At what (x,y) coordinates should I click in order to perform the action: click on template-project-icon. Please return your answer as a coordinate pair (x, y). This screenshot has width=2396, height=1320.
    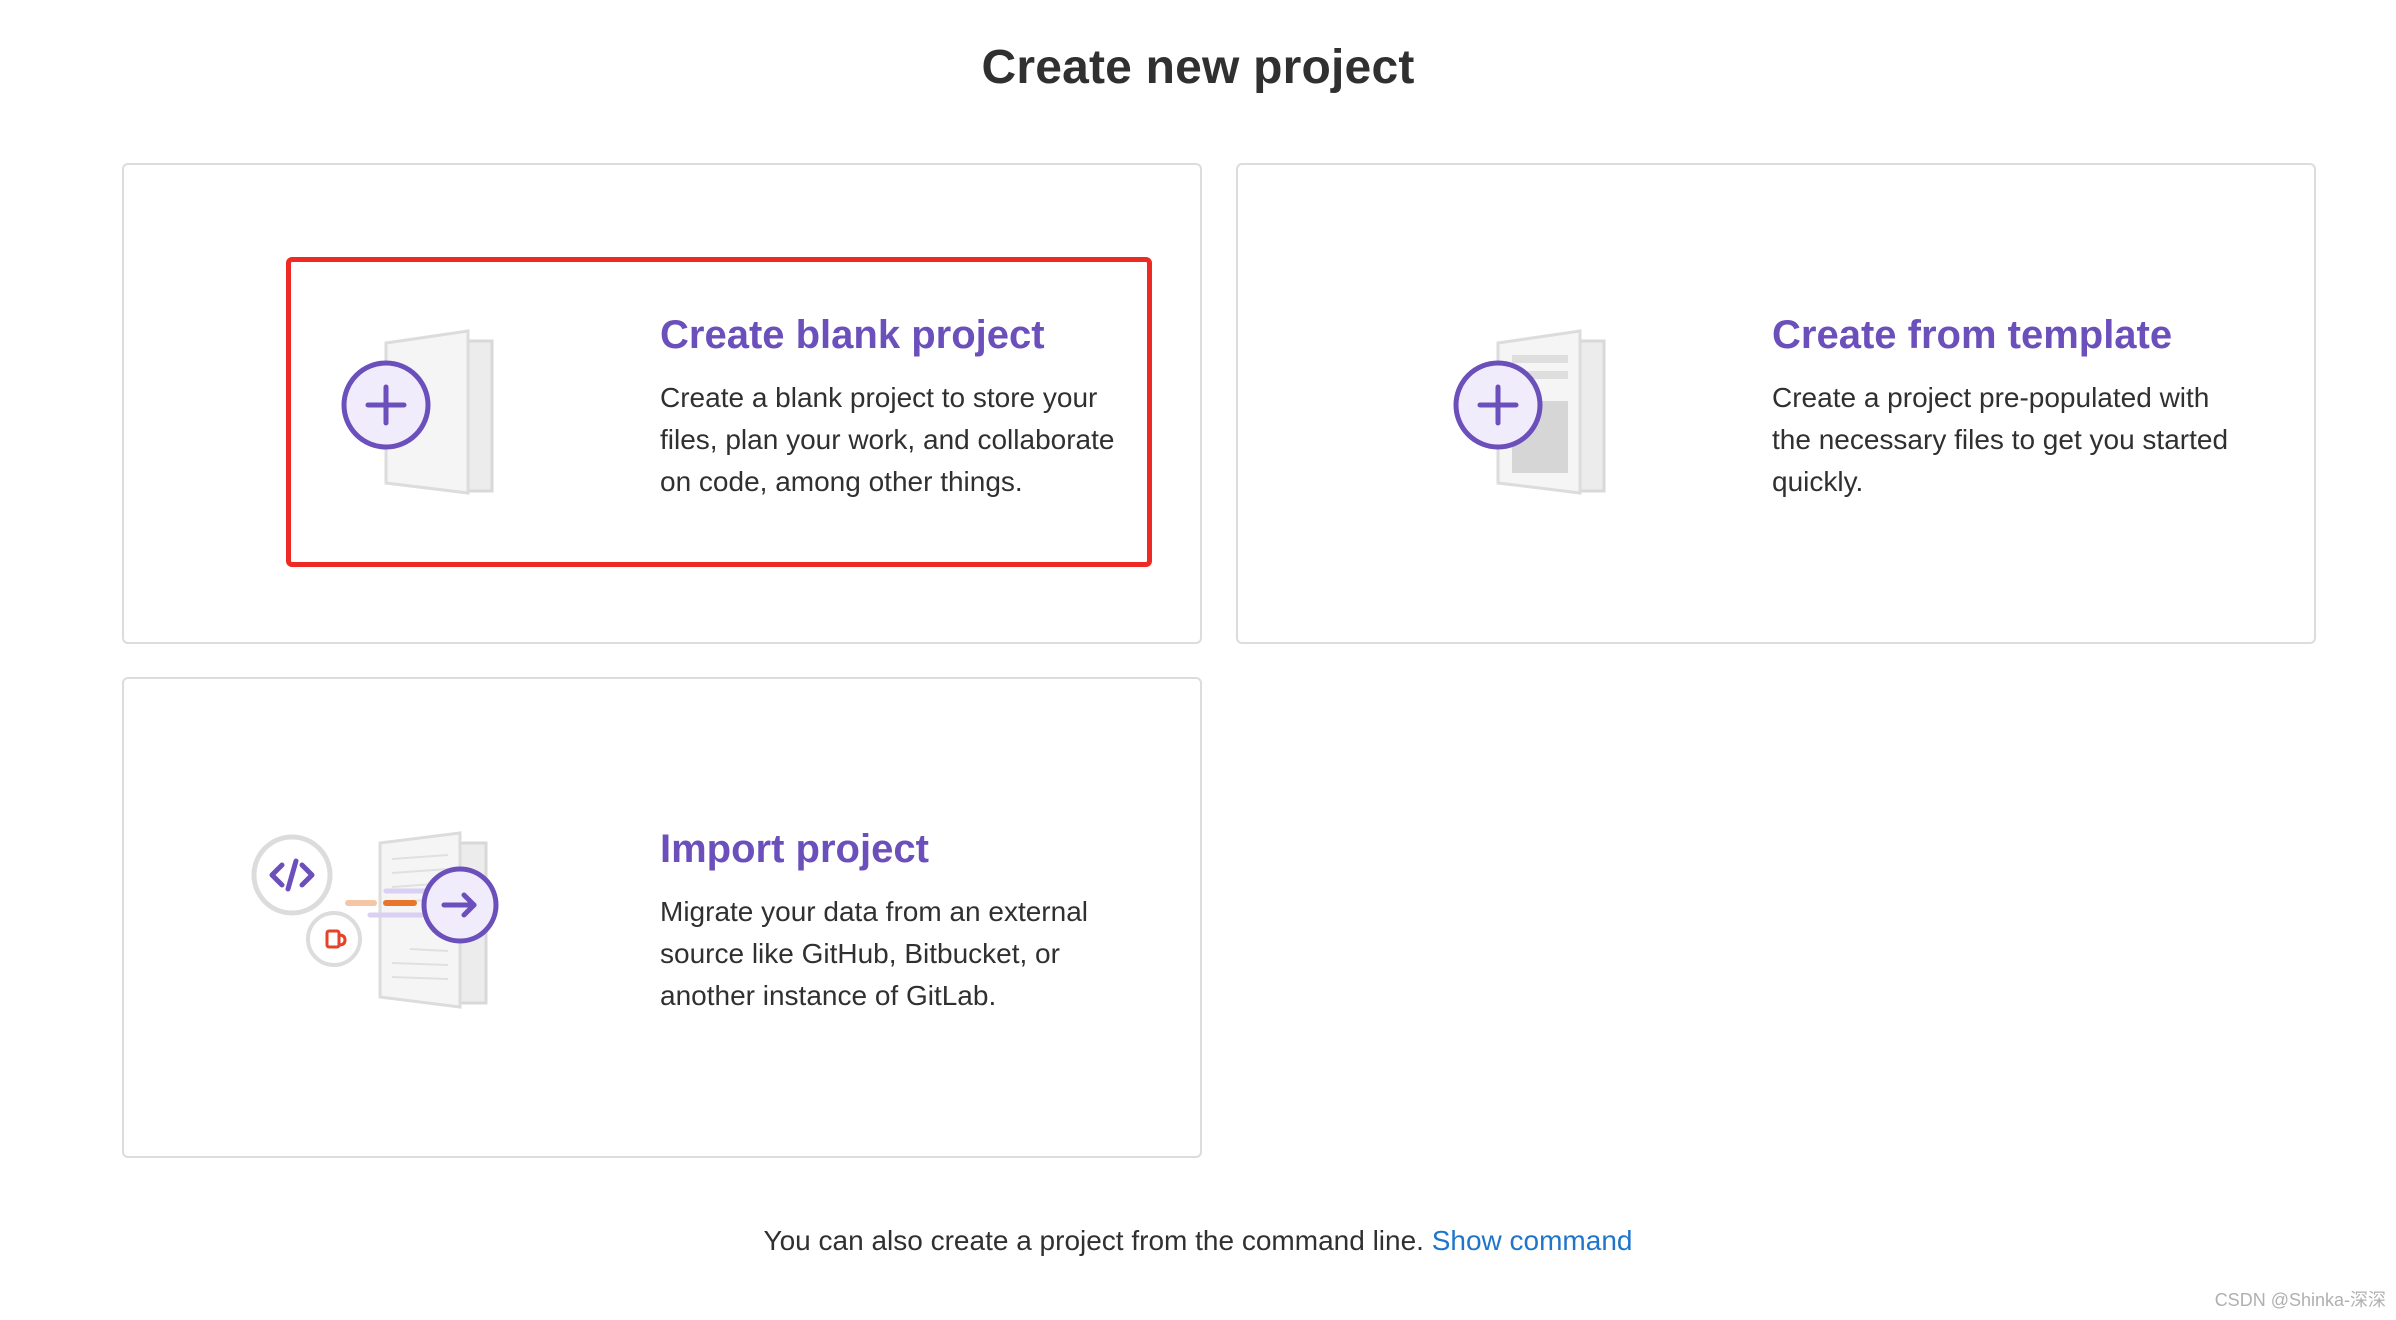
    Looking at the image, I should click on (1529, 412).